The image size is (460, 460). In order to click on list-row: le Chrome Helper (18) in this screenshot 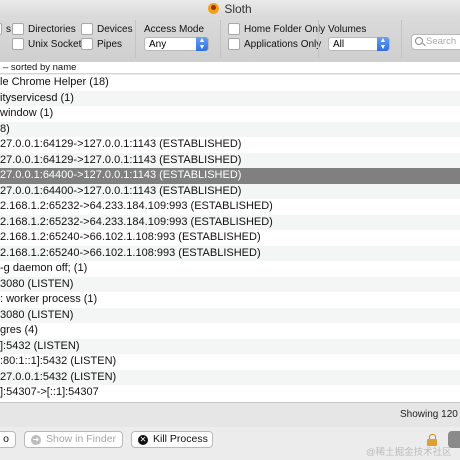, I will do `click(230, 83)`.